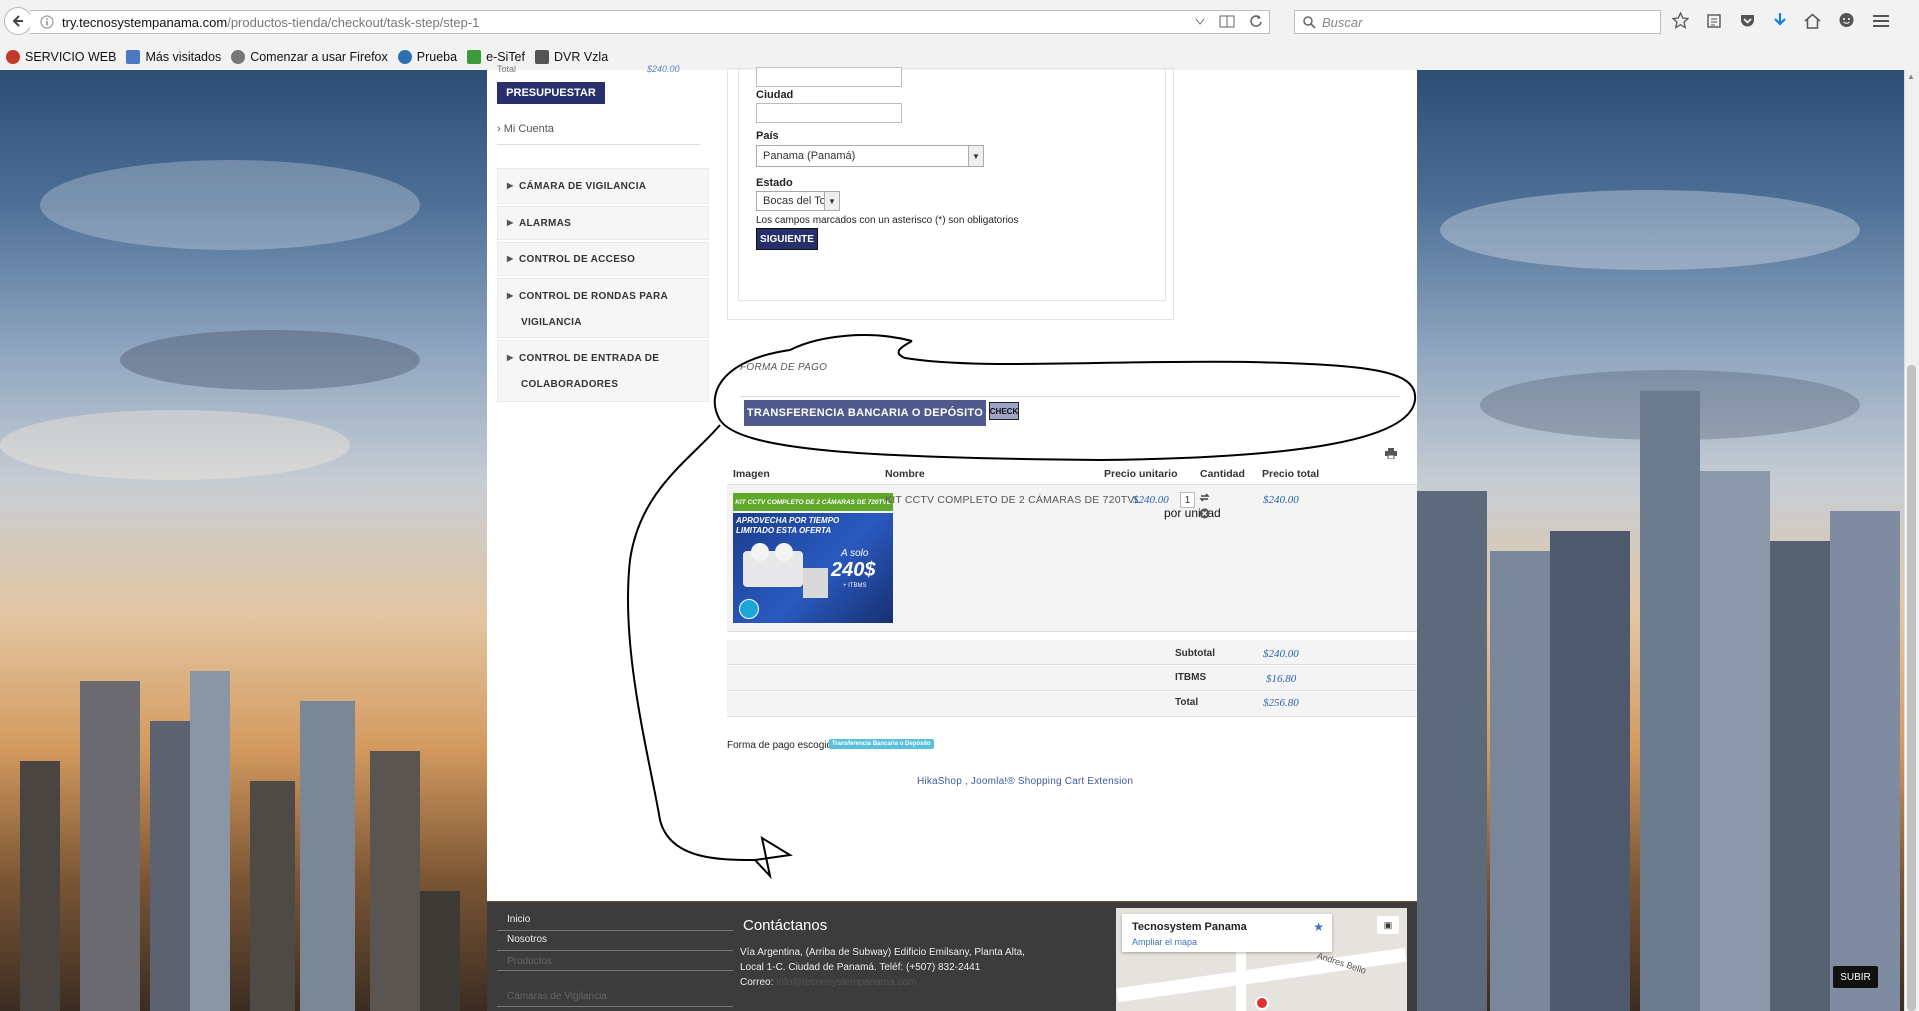 The height and width of the screenshot is (1011, 1919). What do you see at coordinates (905, 474) in the screenshot?
I see `header-nombre: Nombre` at bounding box center [905, 474].